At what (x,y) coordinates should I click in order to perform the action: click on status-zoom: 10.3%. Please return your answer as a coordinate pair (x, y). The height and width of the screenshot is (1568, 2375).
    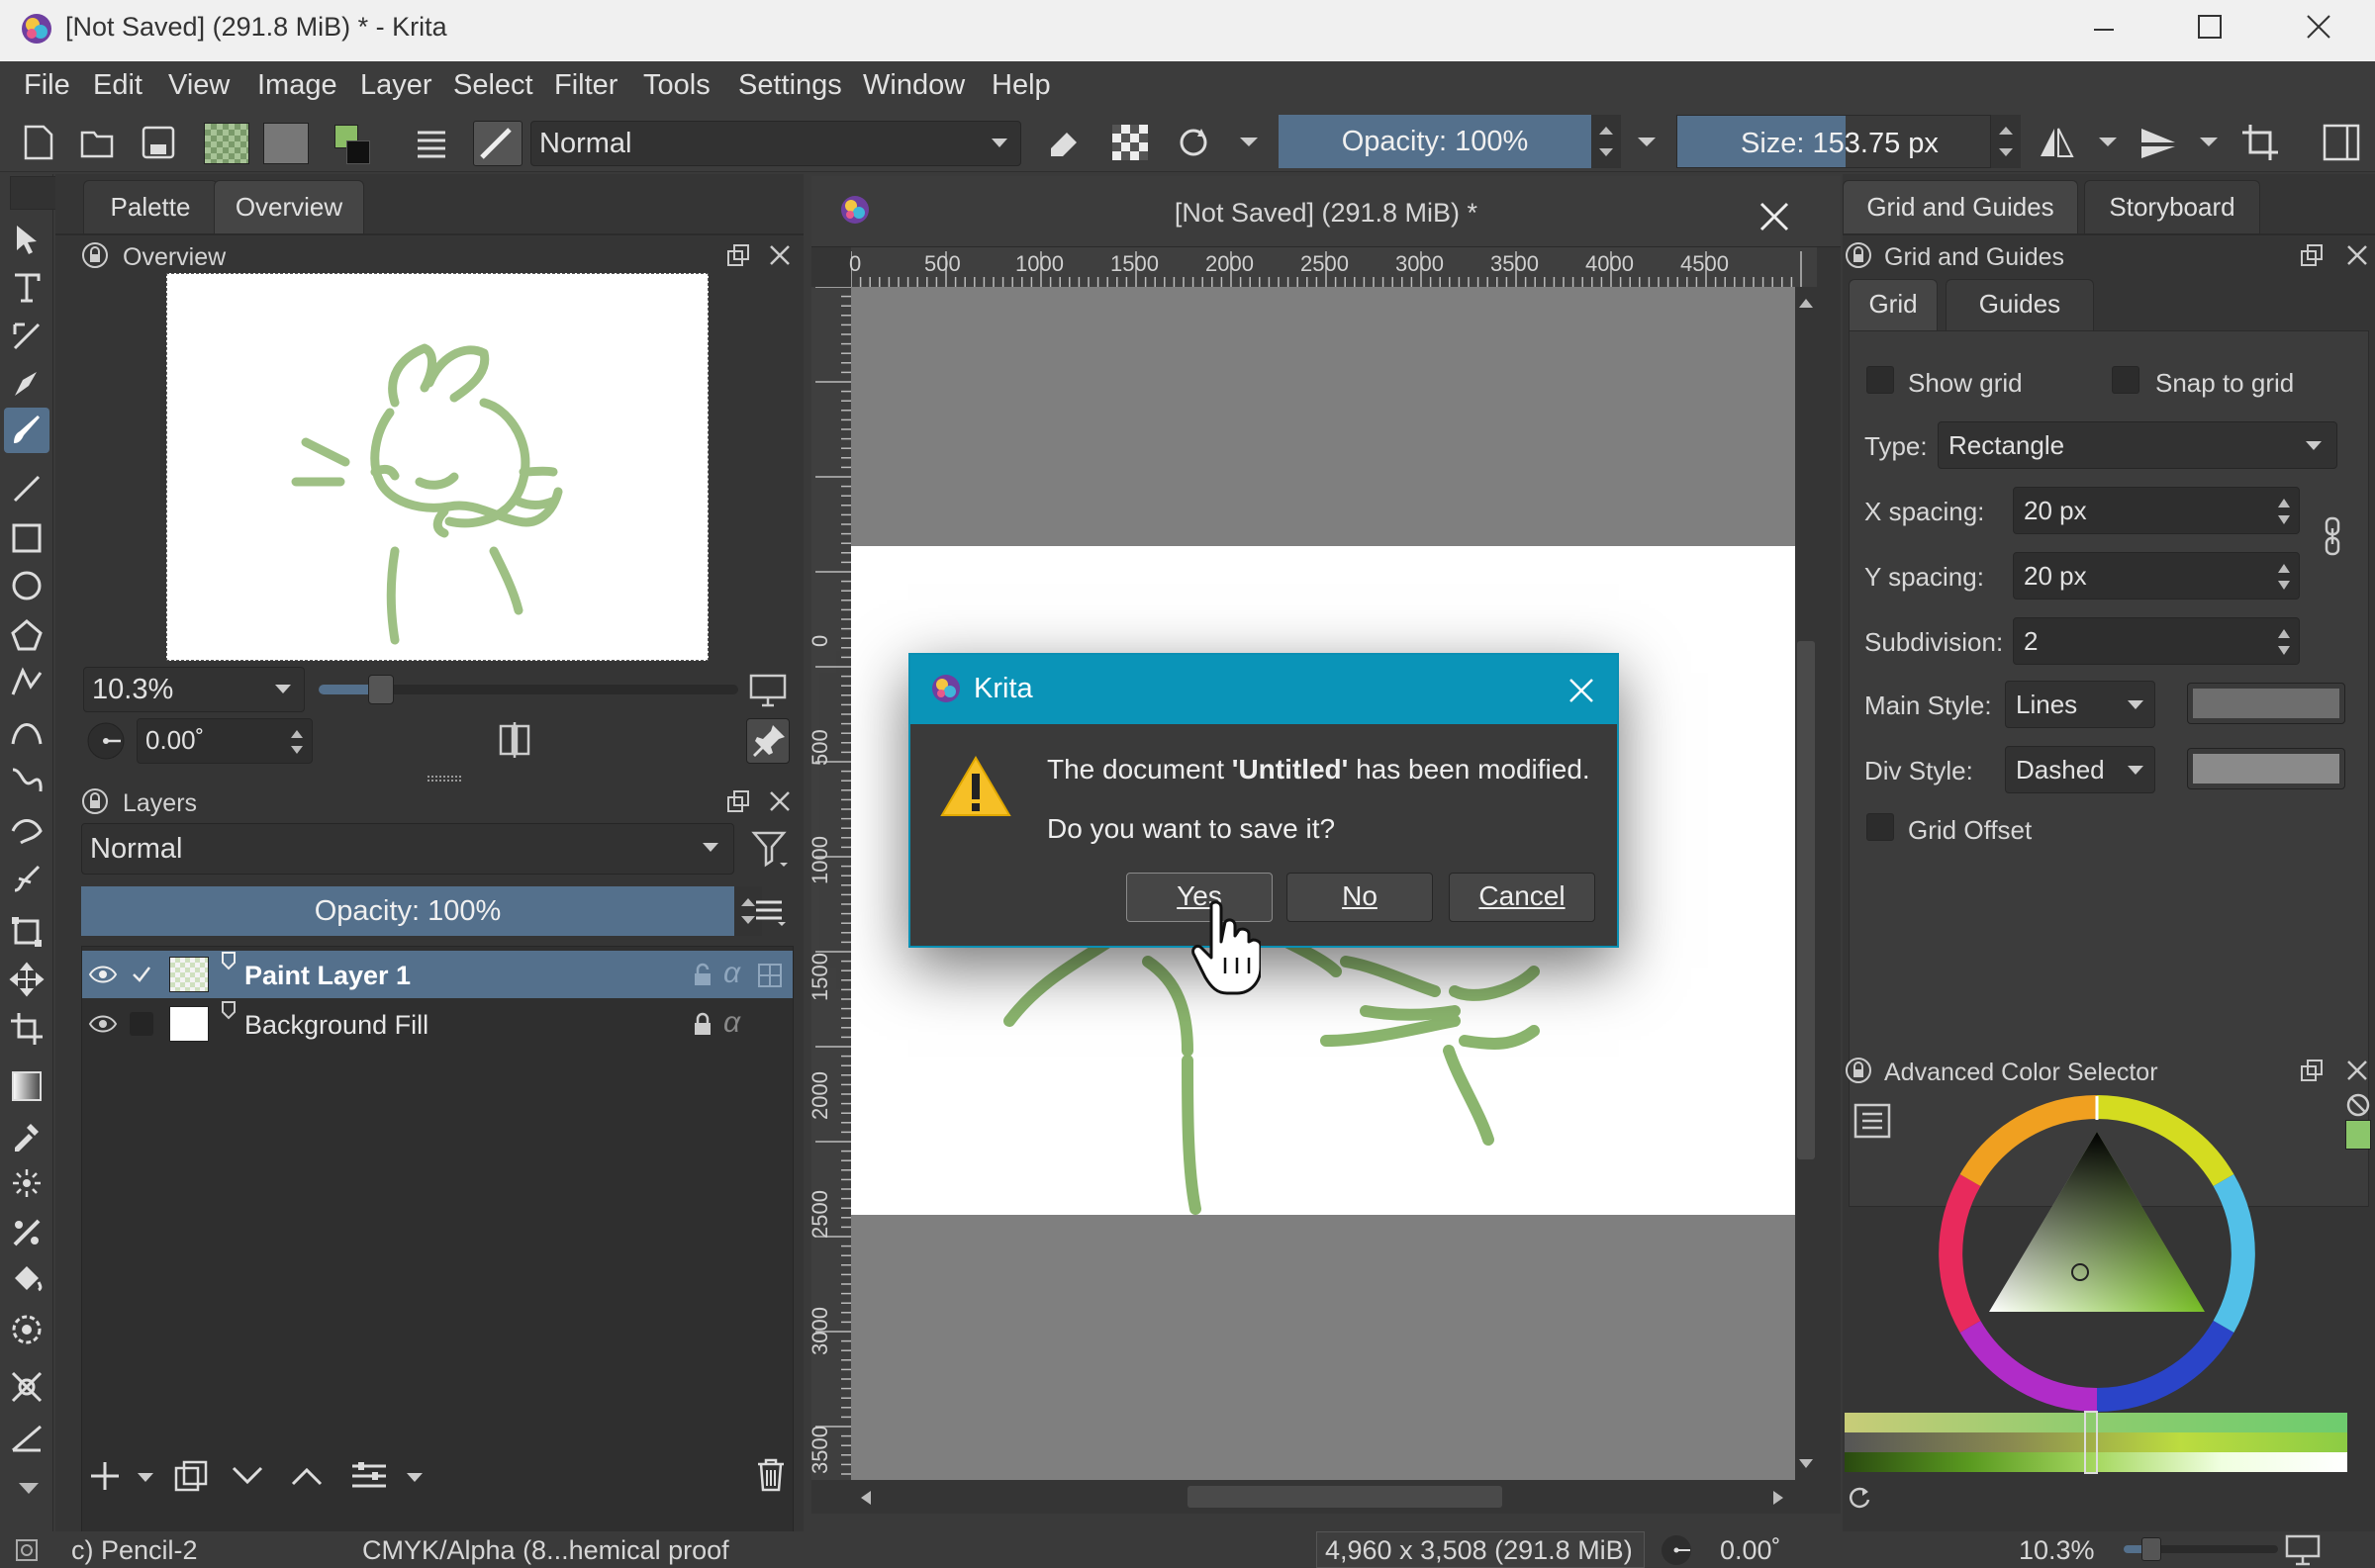
    Looking at the image, I should click on (2057, 1550).